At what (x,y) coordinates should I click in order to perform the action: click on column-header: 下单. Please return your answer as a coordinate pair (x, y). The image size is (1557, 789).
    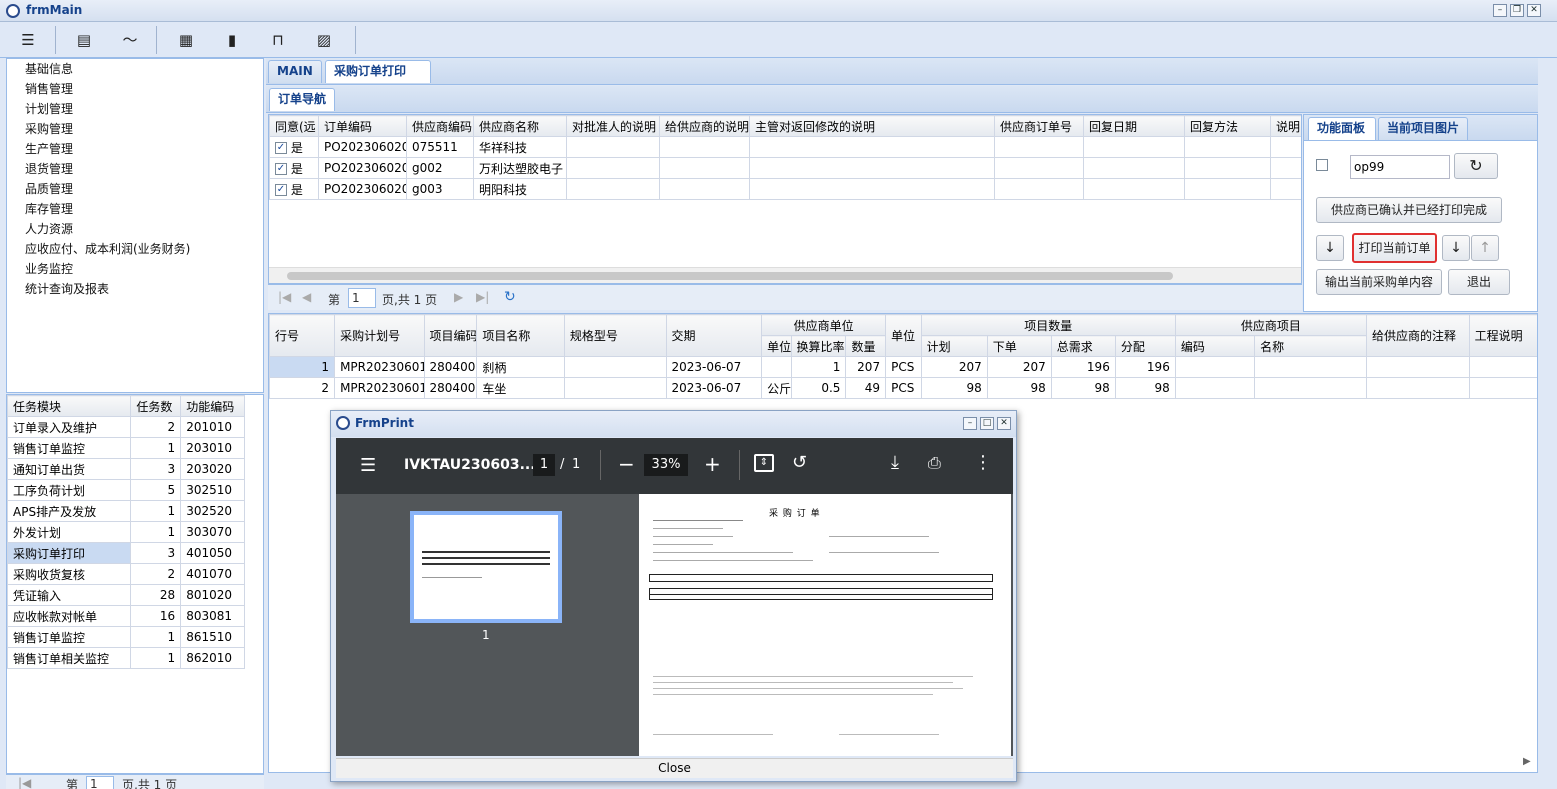
    Looking at the image, I should click on (1019, 346).